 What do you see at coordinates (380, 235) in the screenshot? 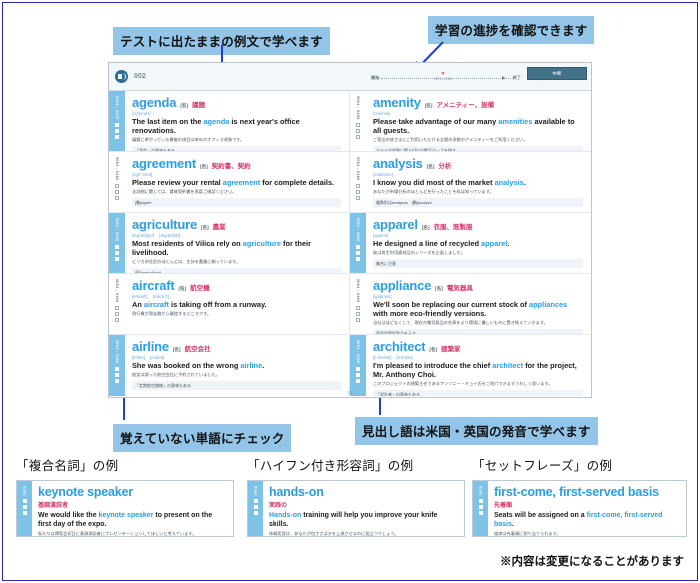
I see `phonetic-item: [əpǽrəl]` at bounding box center [380, 235].